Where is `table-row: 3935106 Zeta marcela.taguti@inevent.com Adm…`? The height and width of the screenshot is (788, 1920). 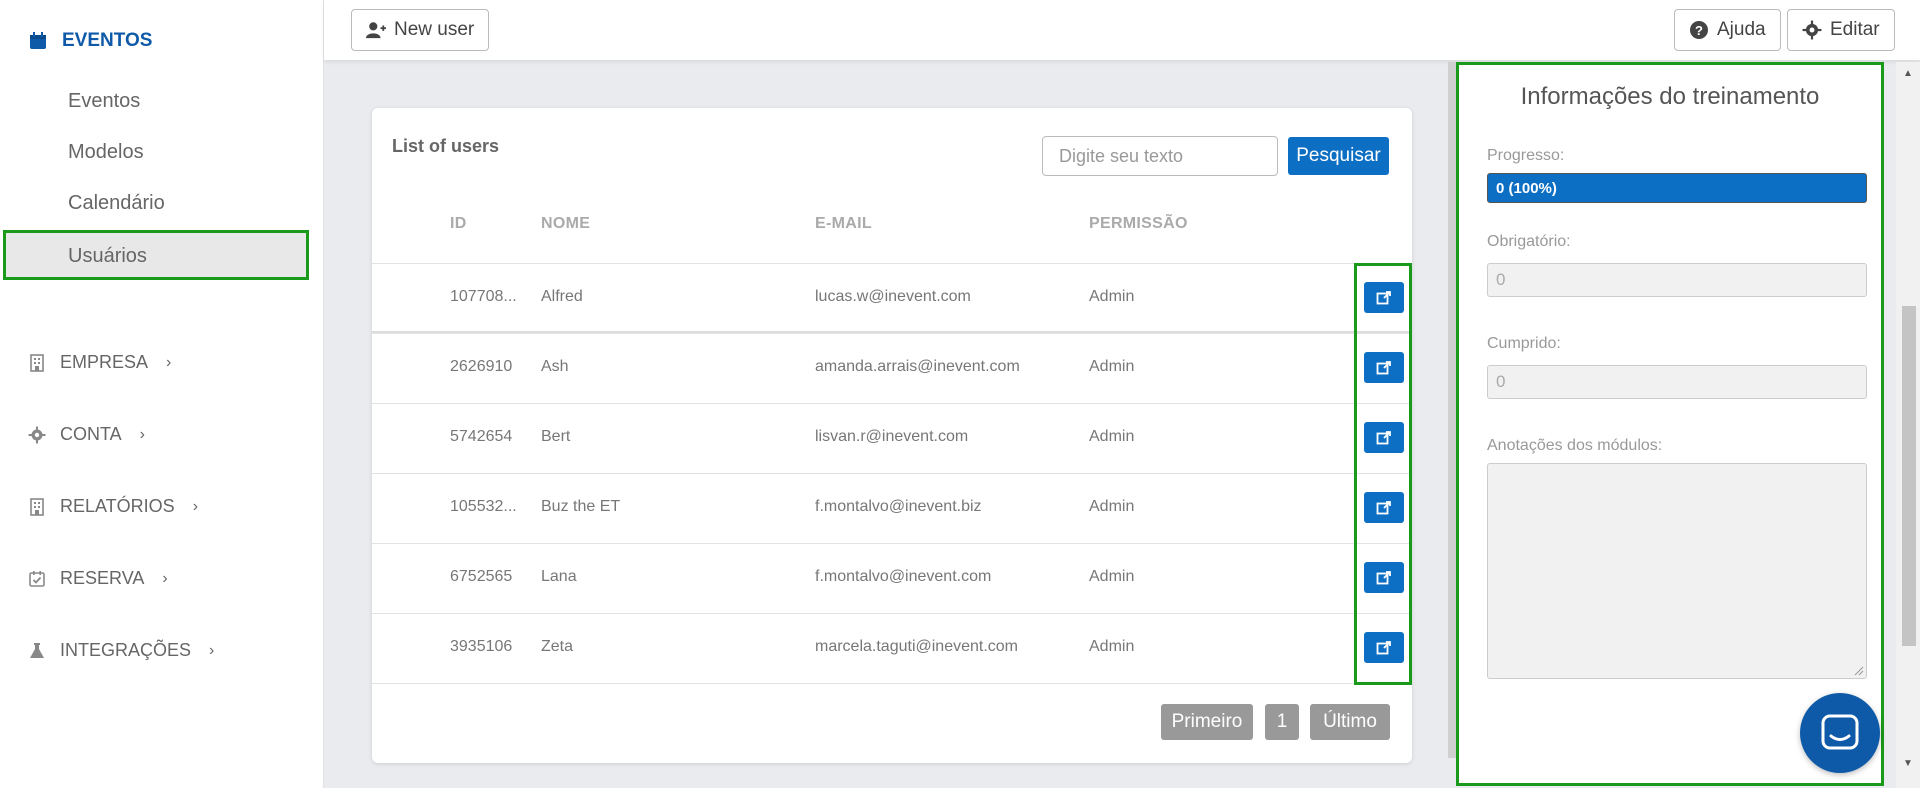
table-row: 3935106 Zeta marcela.taguti@inevent.com Adm… is located at coordinates (892, 648).